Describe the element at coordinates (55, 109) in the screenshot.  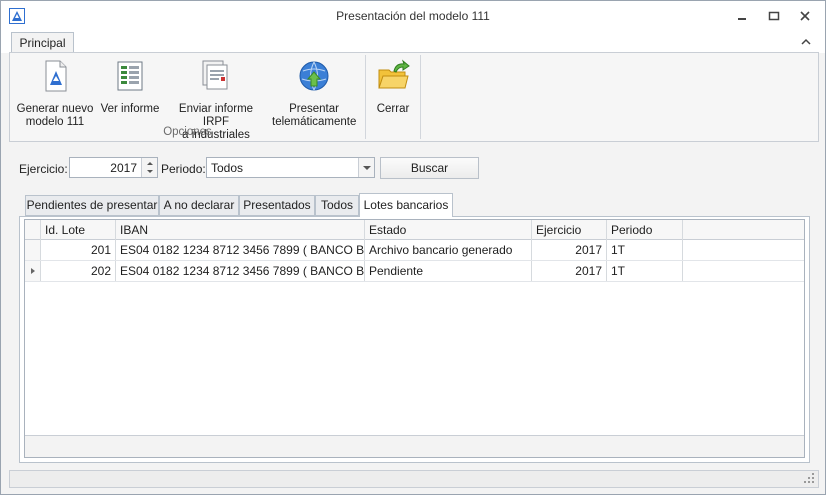
I see `generar-label-1: Generar nuevo` at that location.